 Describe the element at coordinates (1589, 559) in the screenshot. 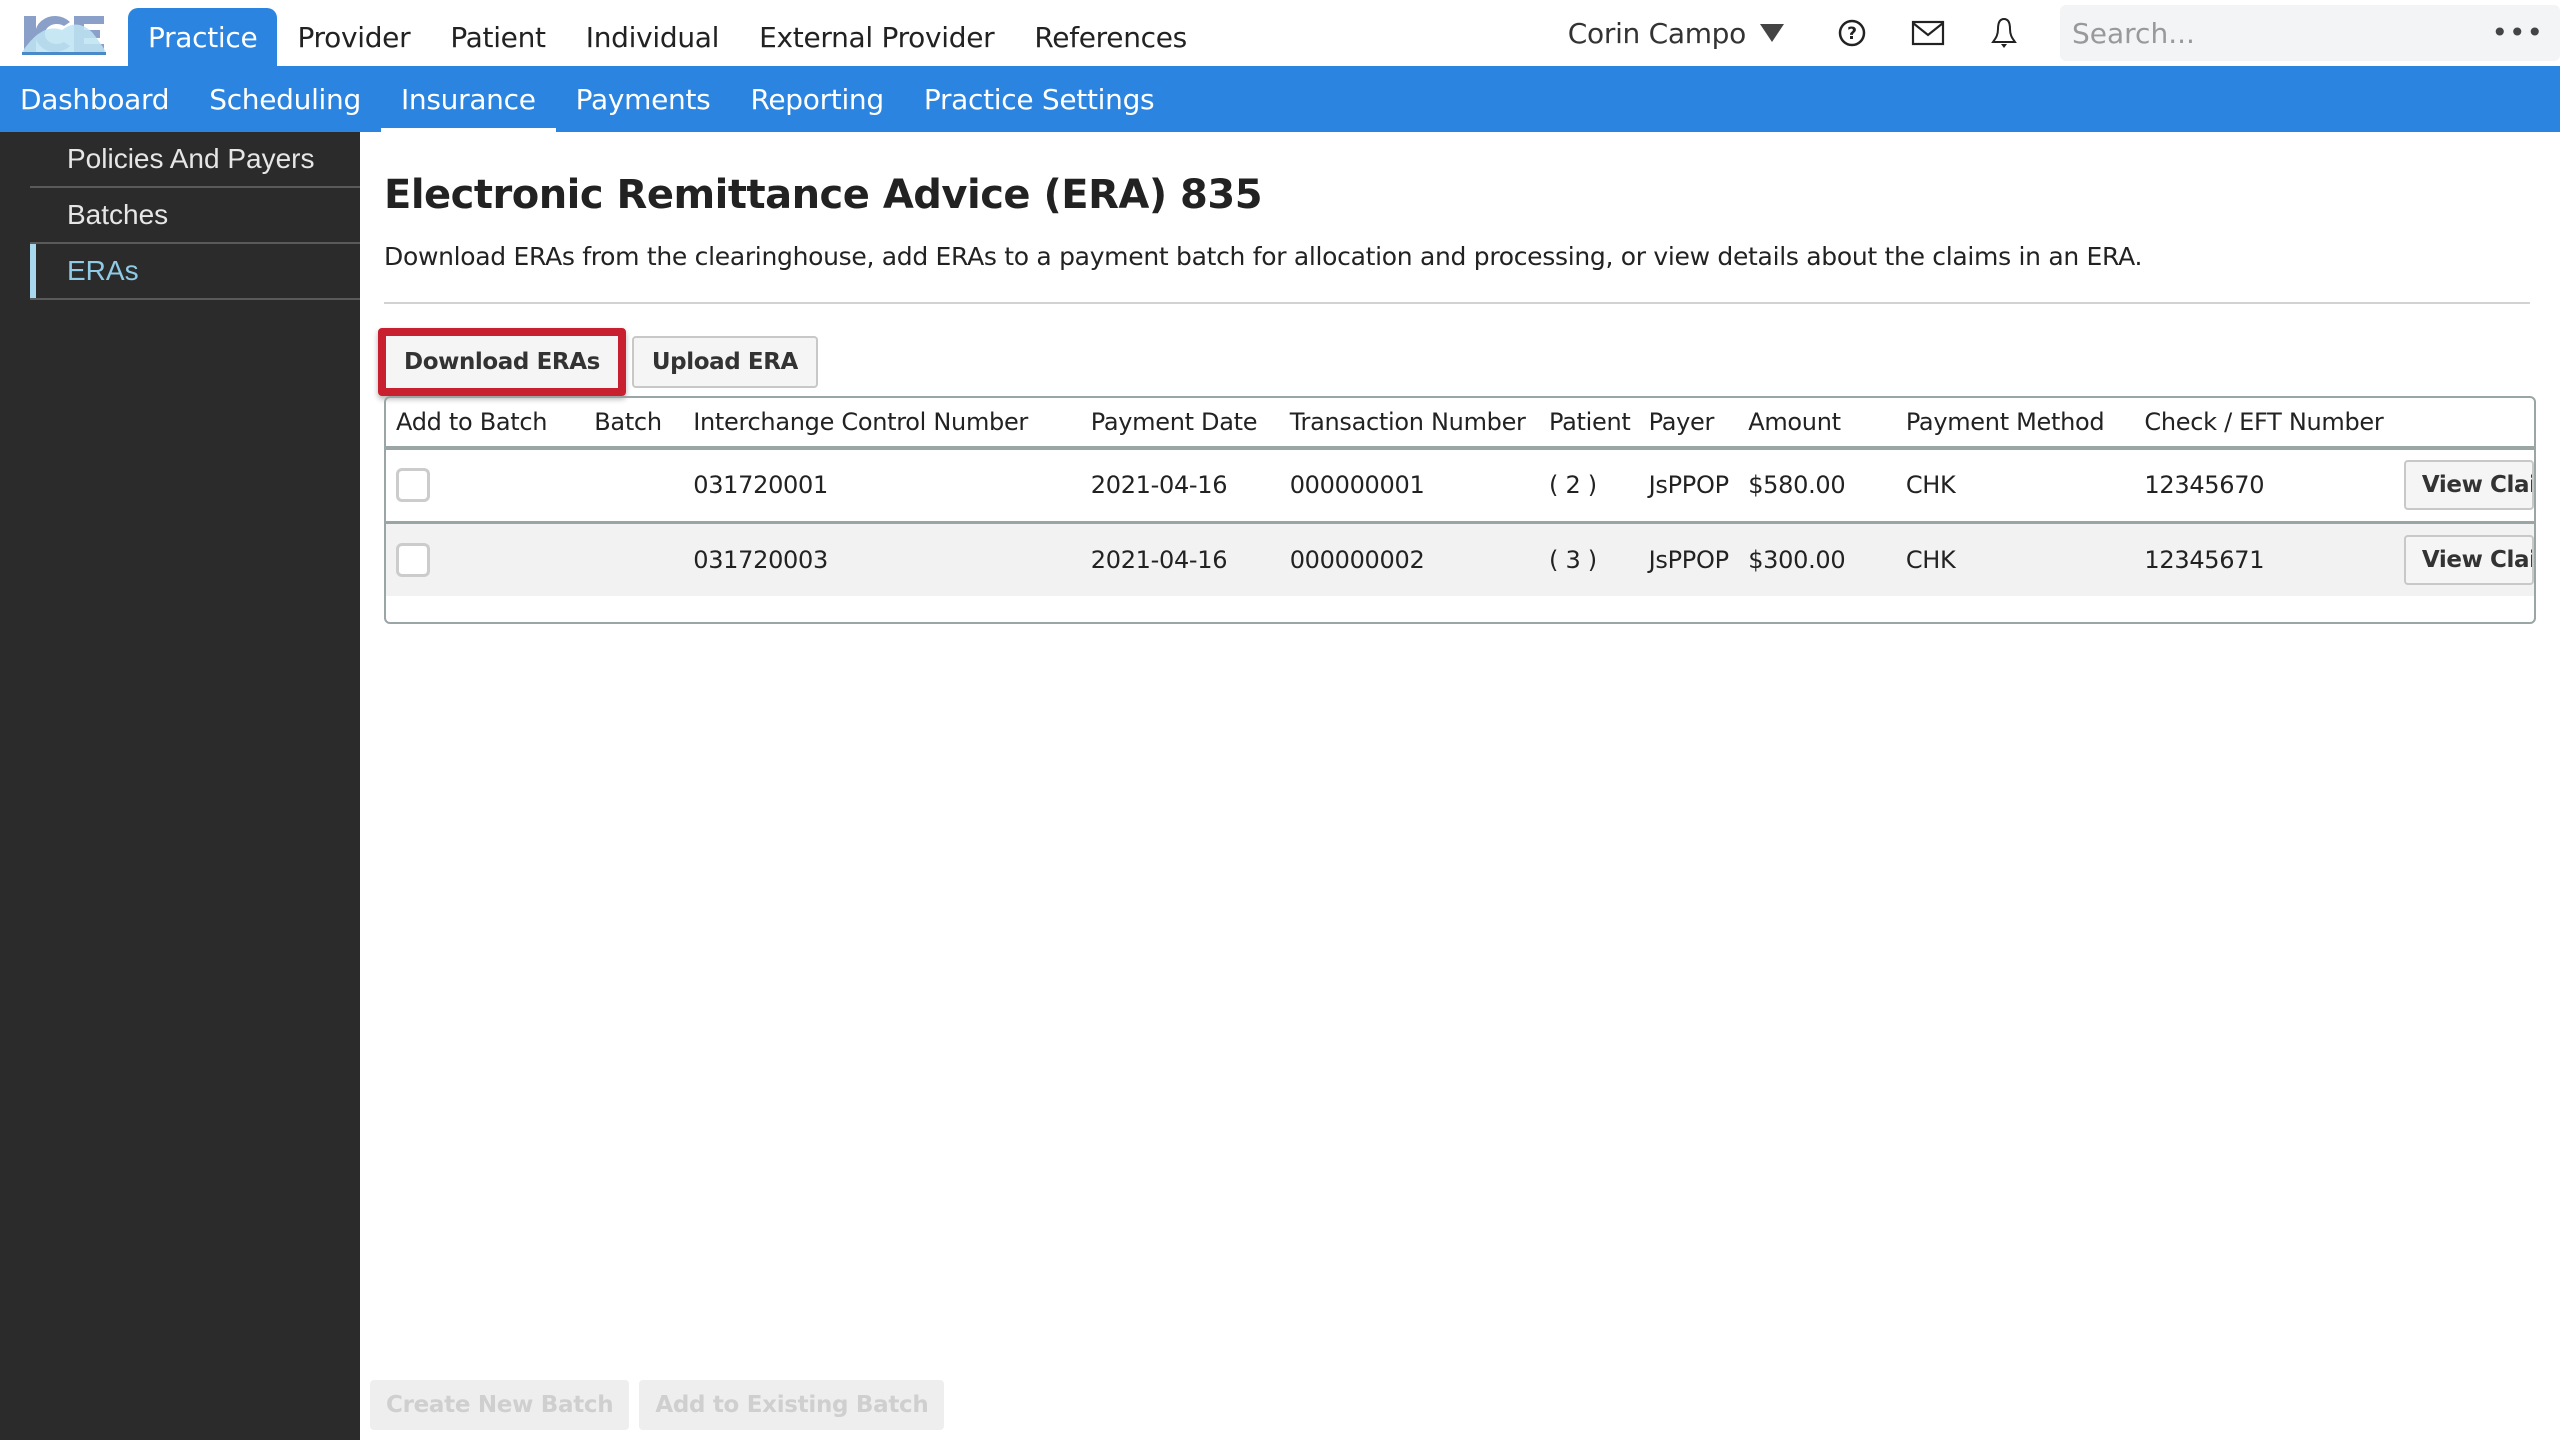

I see `cell-patient: ( 3 )` at that location.